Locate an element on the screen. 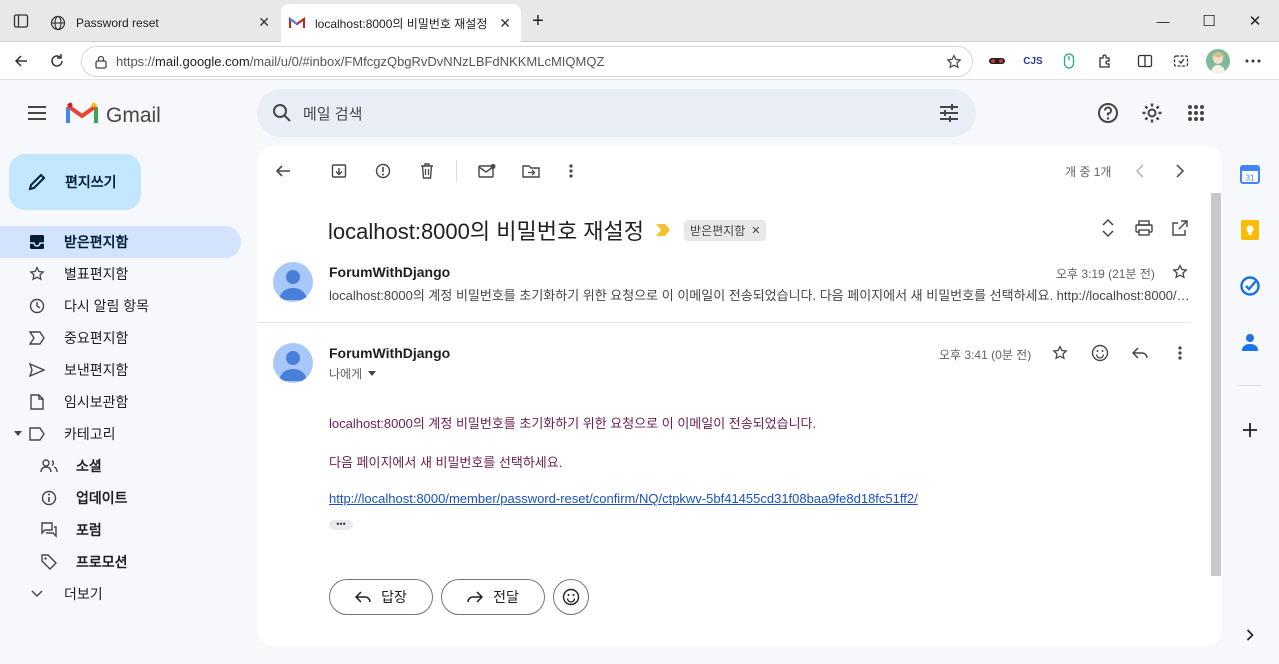 The image size is (1279, 664). sidebar-item-sent: 보낸편지함 is located at coordinates (120, 370).